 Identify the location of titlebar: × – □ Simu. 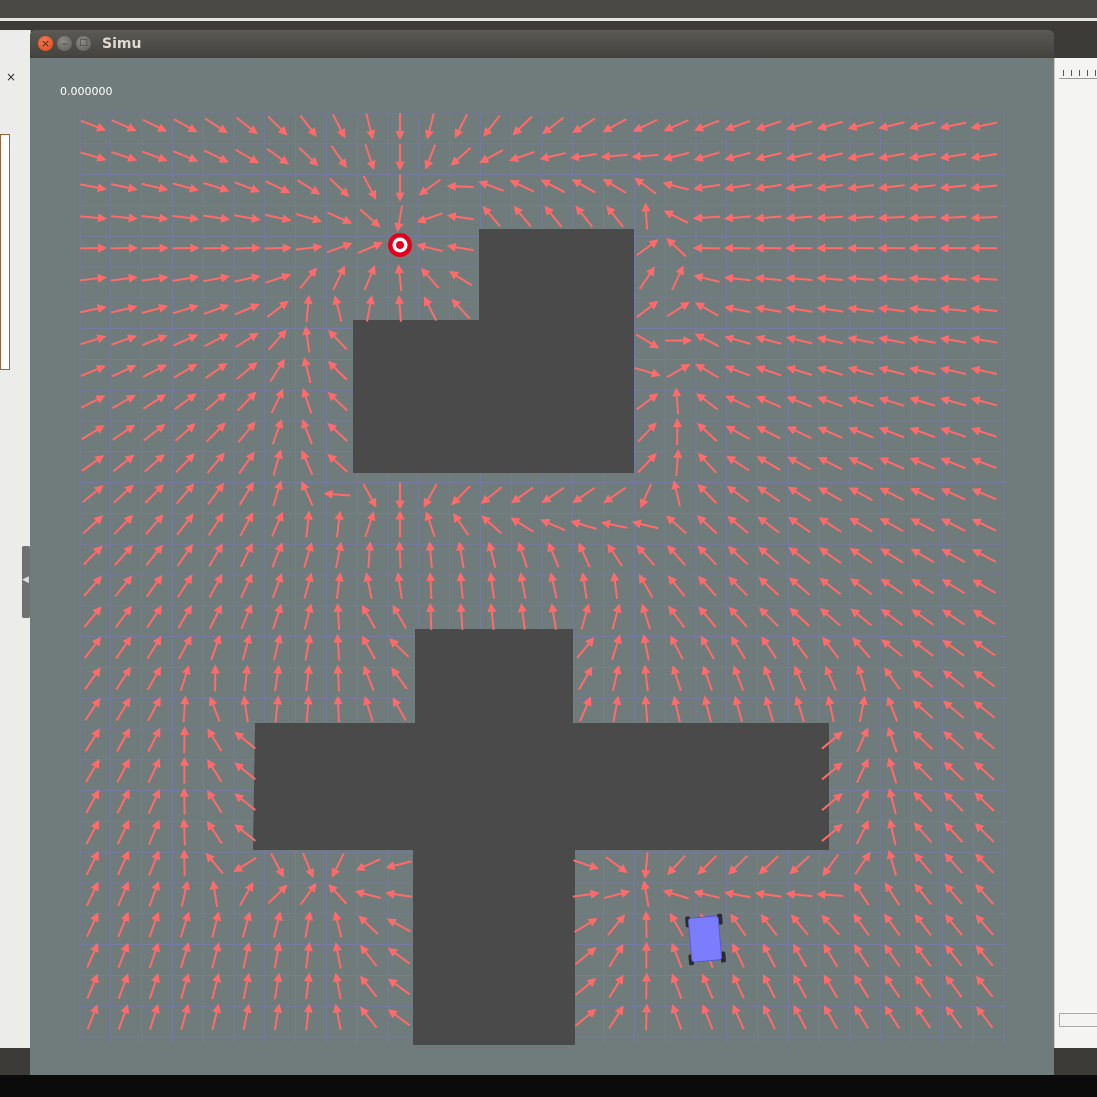
(542, 44).